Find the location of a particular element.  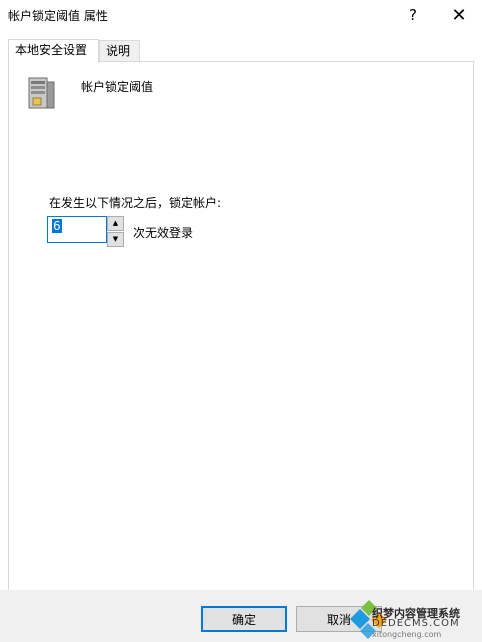

policy-name: 帐户锁定阈值 is located at coordinates (117, 87).